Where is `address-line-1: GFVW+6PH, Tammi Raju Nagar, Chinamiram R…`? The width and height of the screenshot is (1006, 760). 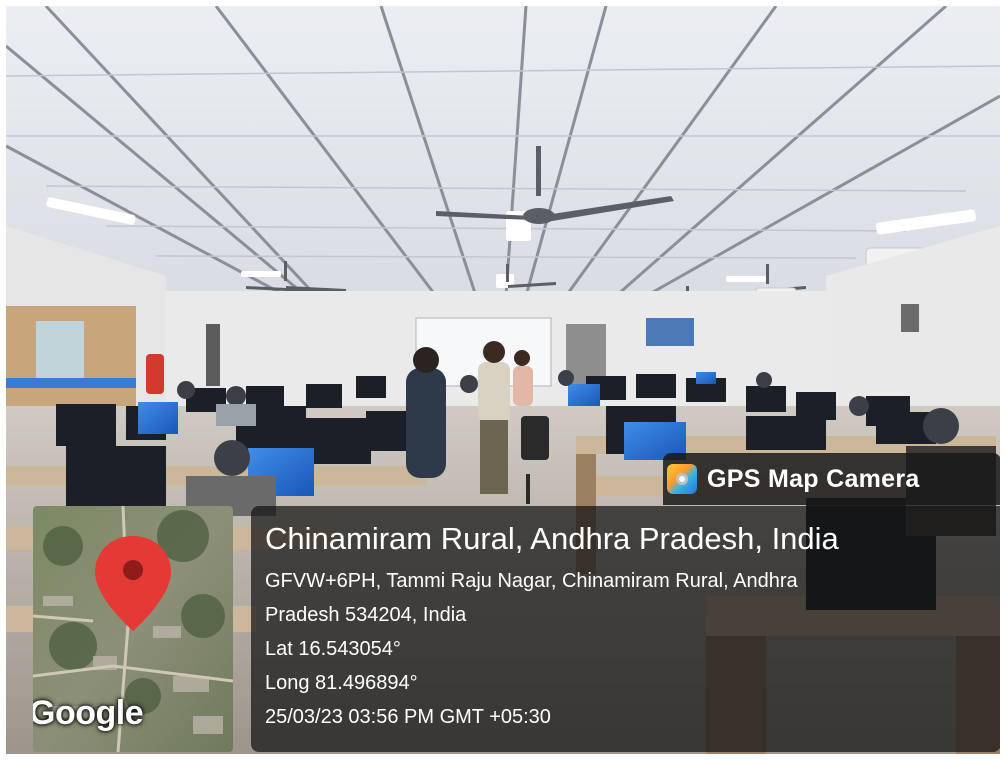
address-line-1: GFVW+6PH, Tammi Raju Nagar, Chinamiram R… is located at coordinates (531, 581).